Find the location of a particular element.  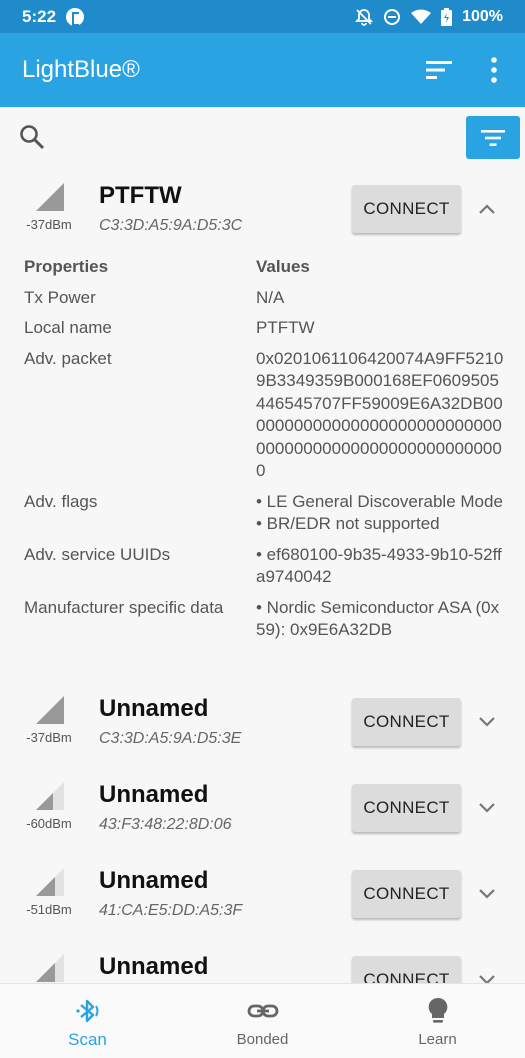

bluetooth-searching-icon is located at coordinates (86, 1011).